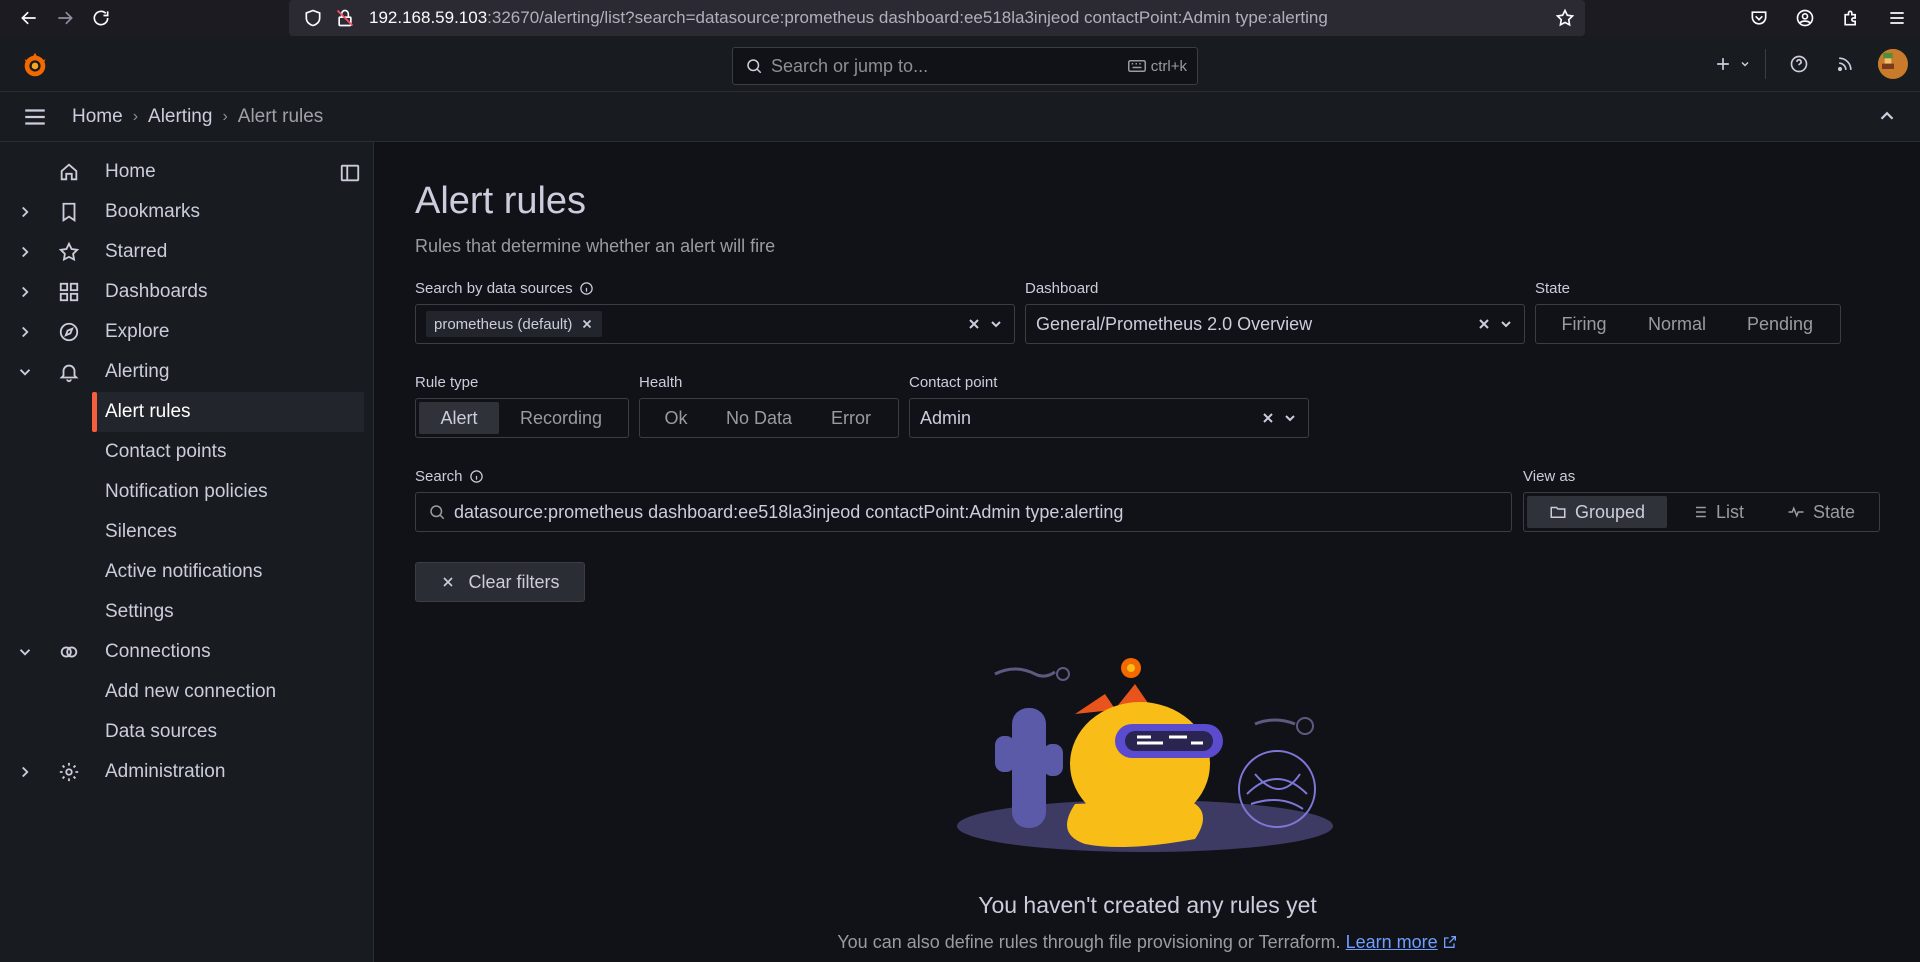 The height and width of the screenshot is (962, 1920). Describe the element at coordinates (180, 117) in the screenshot. I see `breadcrumb-alerting: Alerting` at that location.